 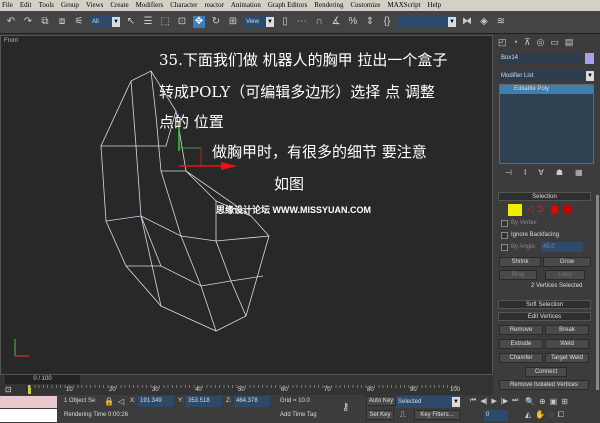 What do you see at coordinates (467, 22) in the screenshot?
I see `mirror-icon: ⧓` at bounding box center [467, 22].